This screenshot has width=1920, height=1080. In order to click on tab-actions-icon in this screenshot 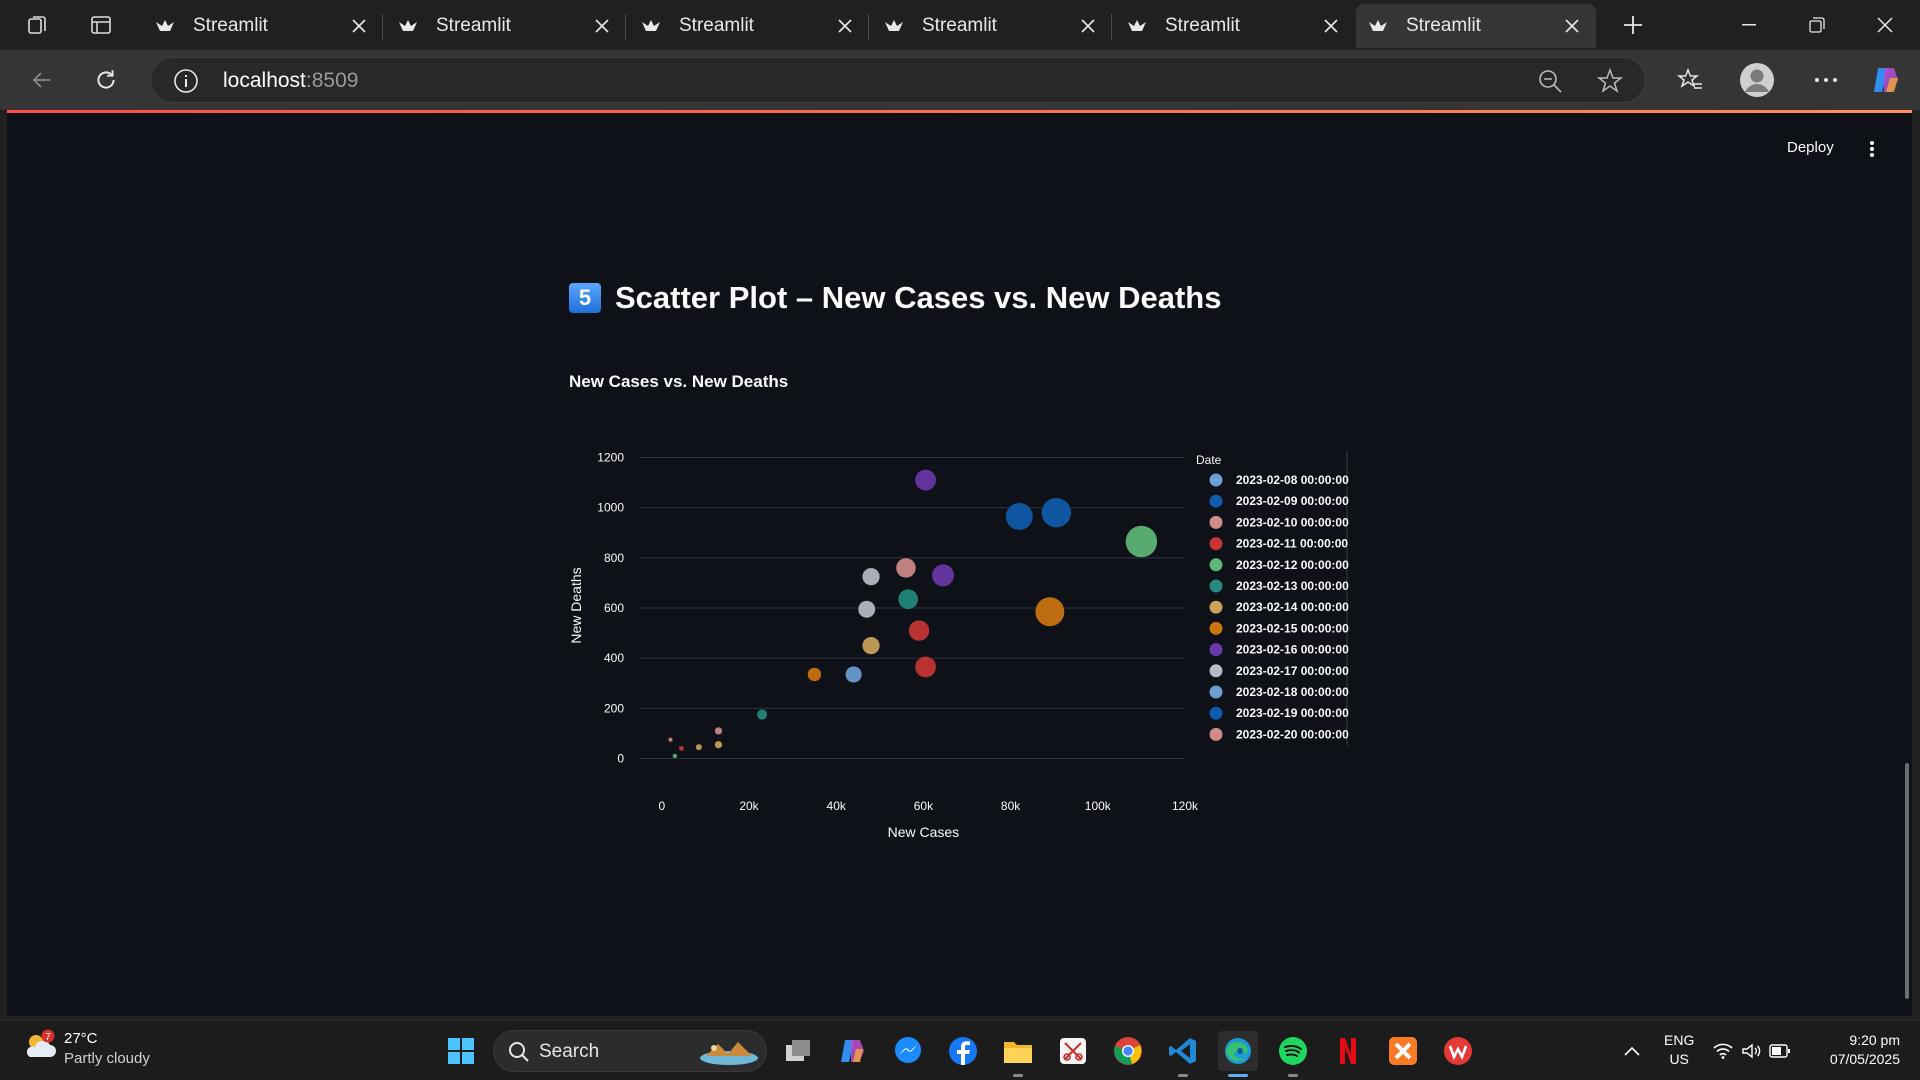, I will do `click(101, 25)`.